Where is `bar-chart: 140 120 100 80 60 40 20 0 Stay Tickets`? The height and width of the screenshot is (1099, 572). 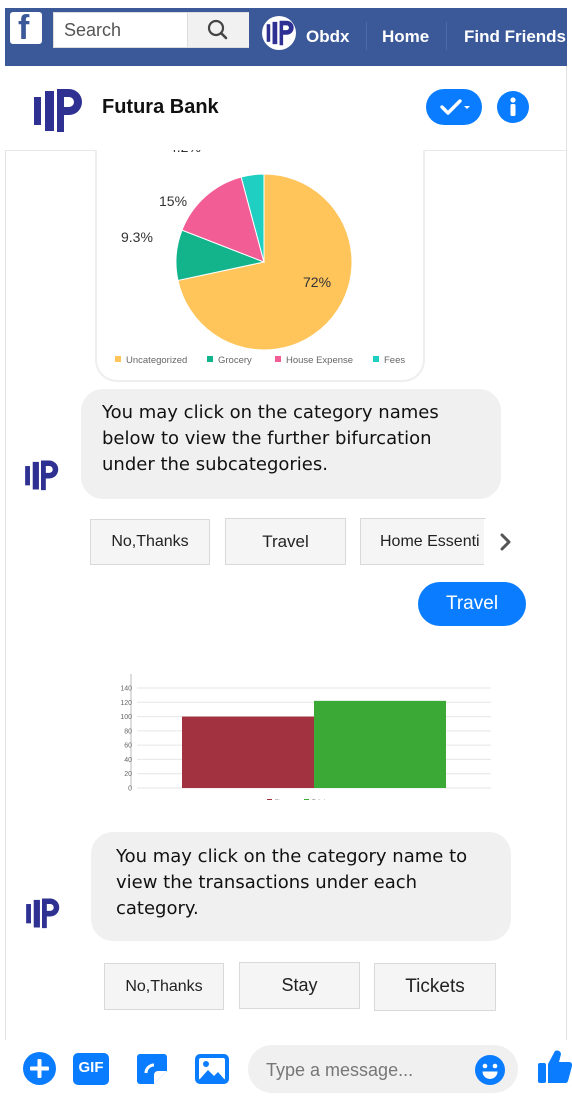
bar-chart: 140 120 100 80 60 40 20 0 Stay Tickets is located at coordinates (305, 739).